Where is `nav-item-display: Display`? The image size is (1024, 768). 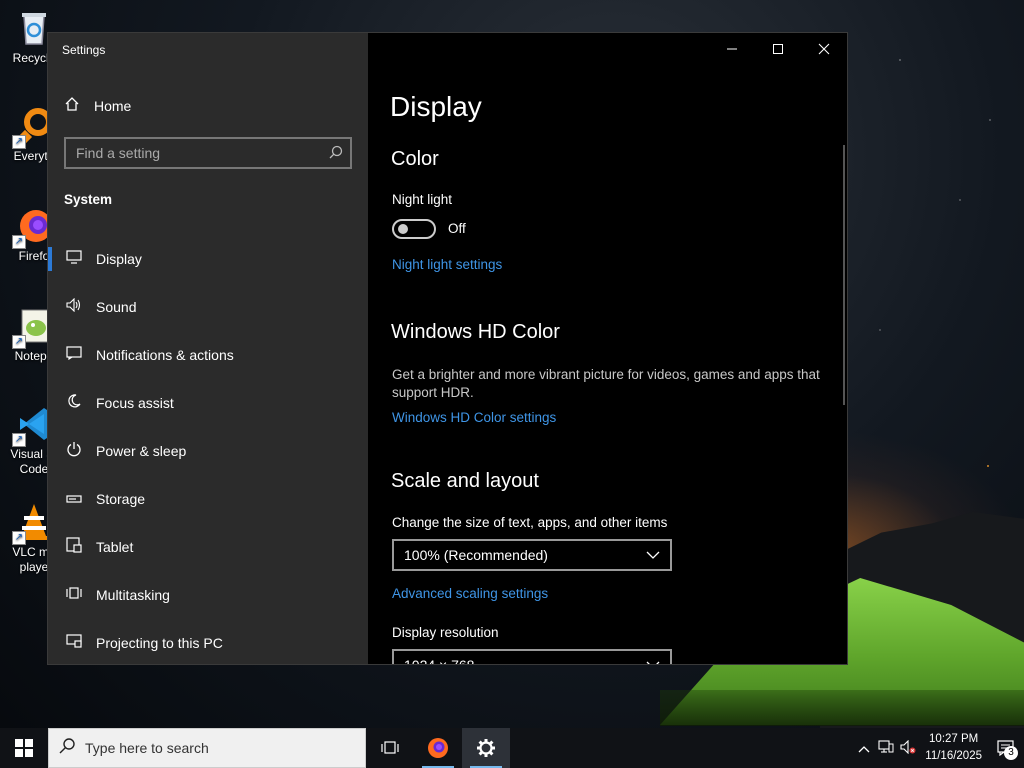 nav-item-display: Display is located at coordinates (208, 259).